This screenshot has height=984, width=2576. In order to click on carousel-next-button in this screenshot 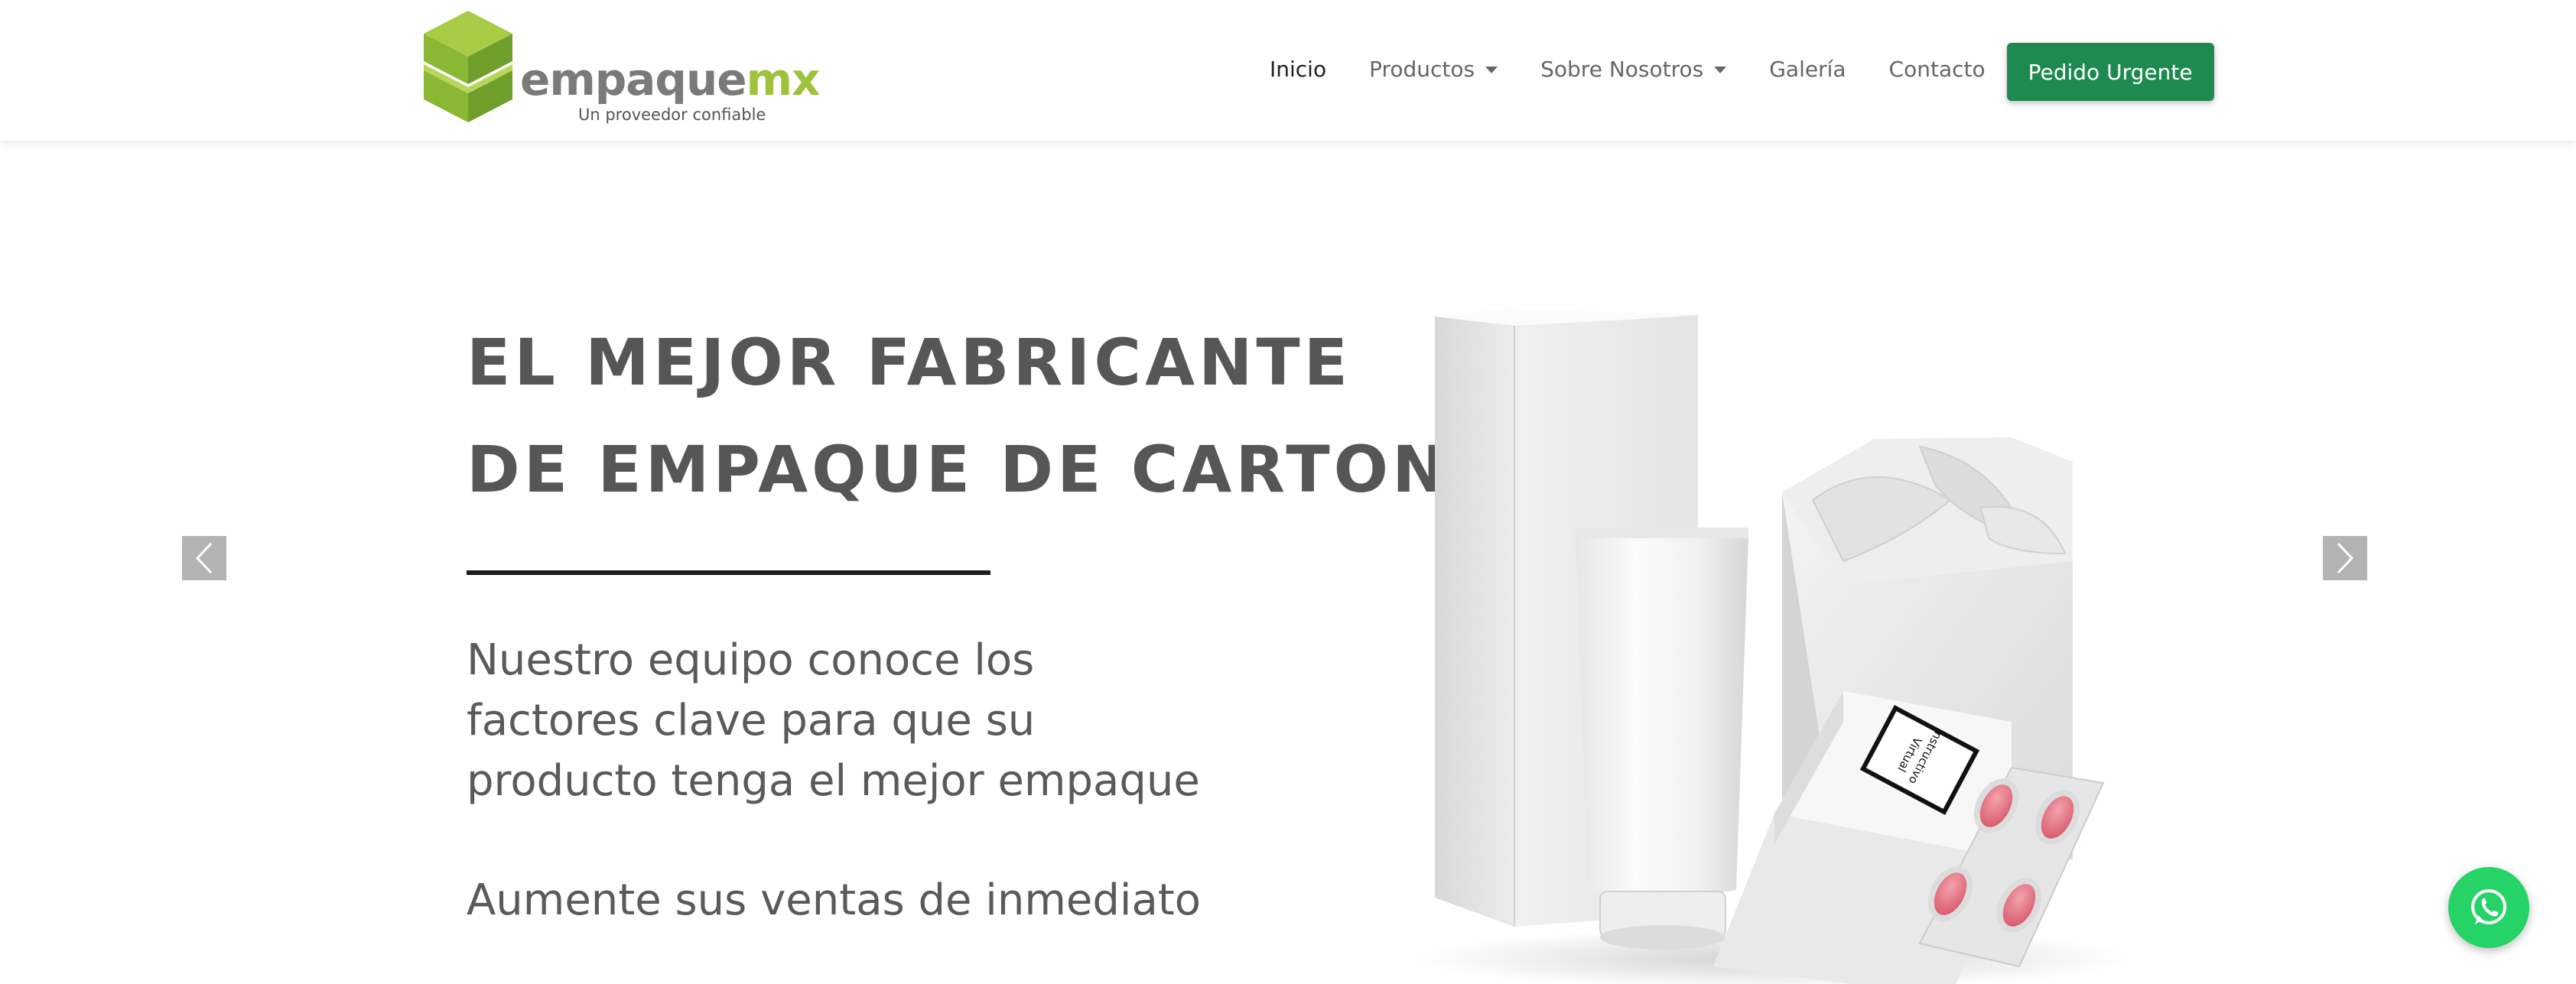, I will do `click(2345, 558)`.